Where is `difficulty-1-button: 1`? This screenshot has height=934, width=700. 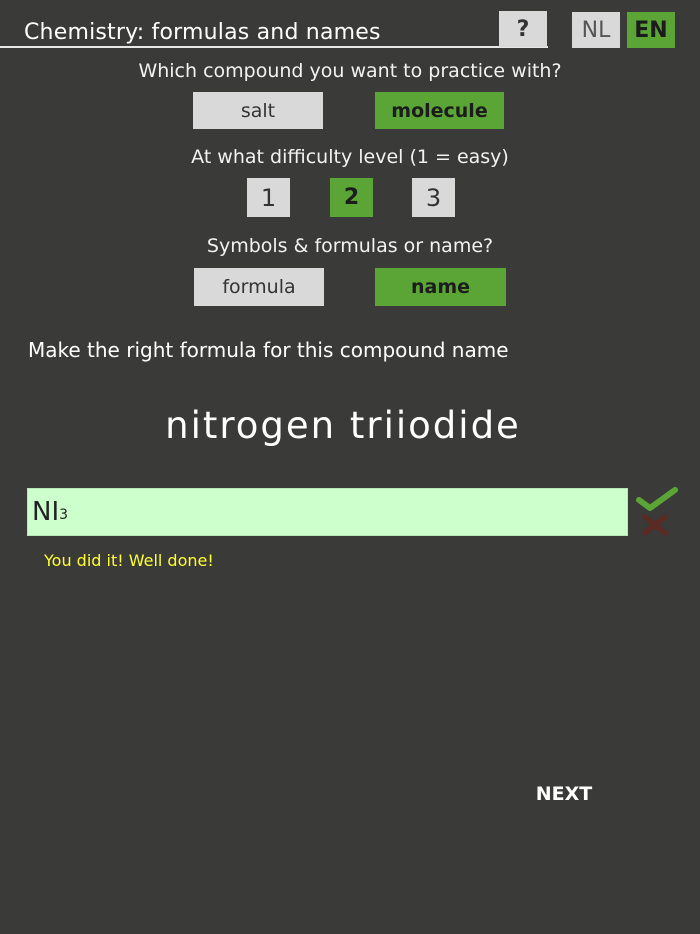 difficulty-1-button: 1 is located at coordinates (268, 197).